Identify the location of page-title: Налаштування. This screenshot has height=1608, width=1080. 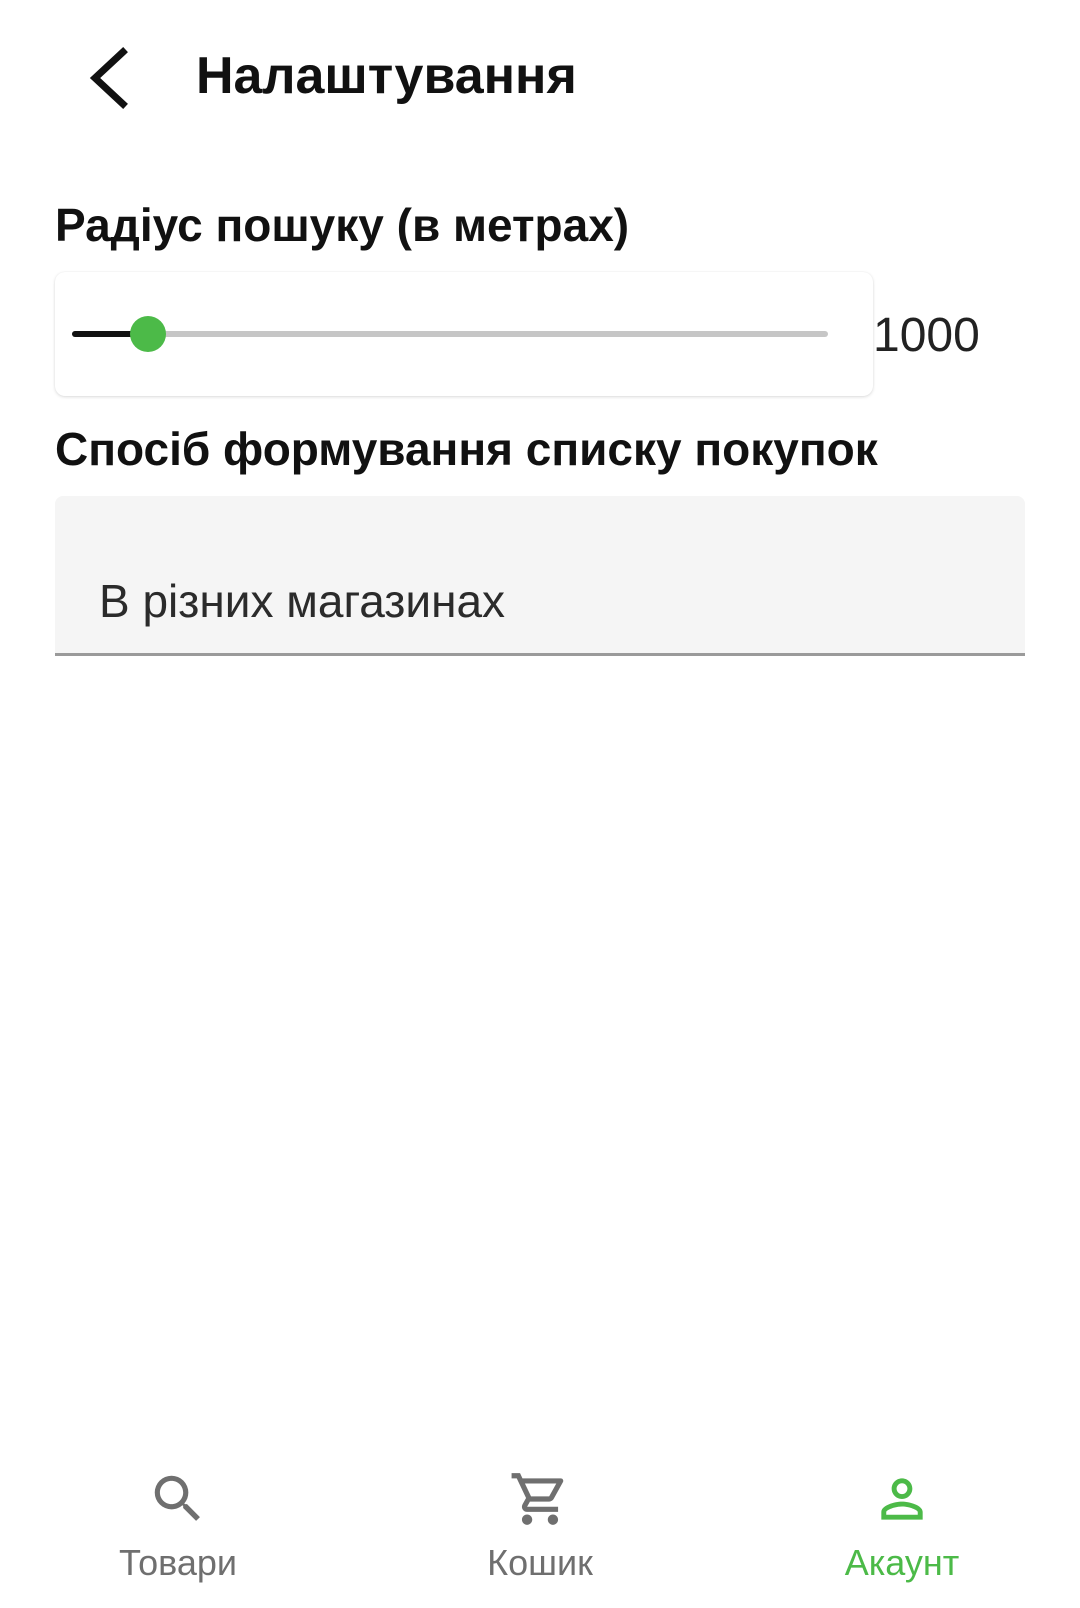
(386, 76).